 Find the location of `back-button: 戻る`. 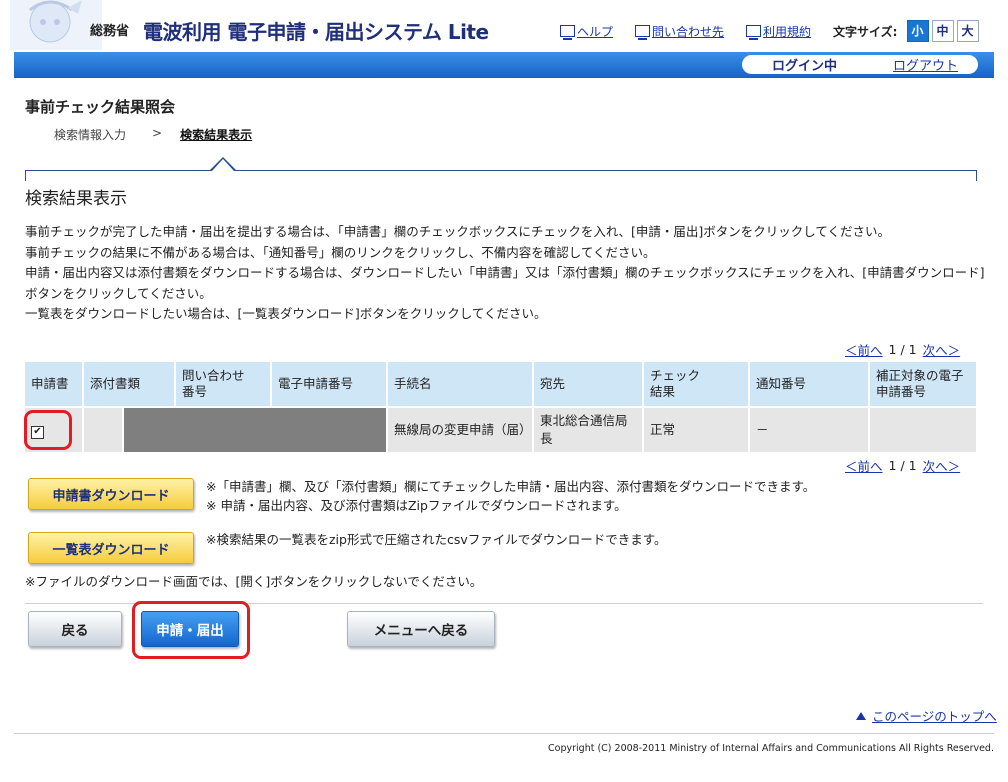

back-button: 戻る is located at coordinates (75, 629).